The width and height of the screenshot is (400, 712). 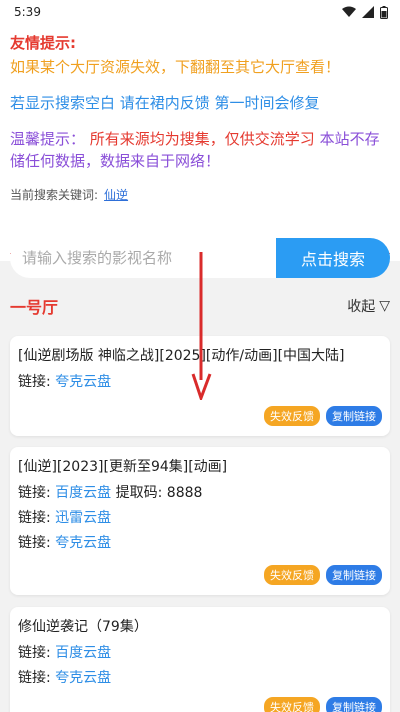 I want to click on hall-title: 一号厅, so click(x=34, y=307).